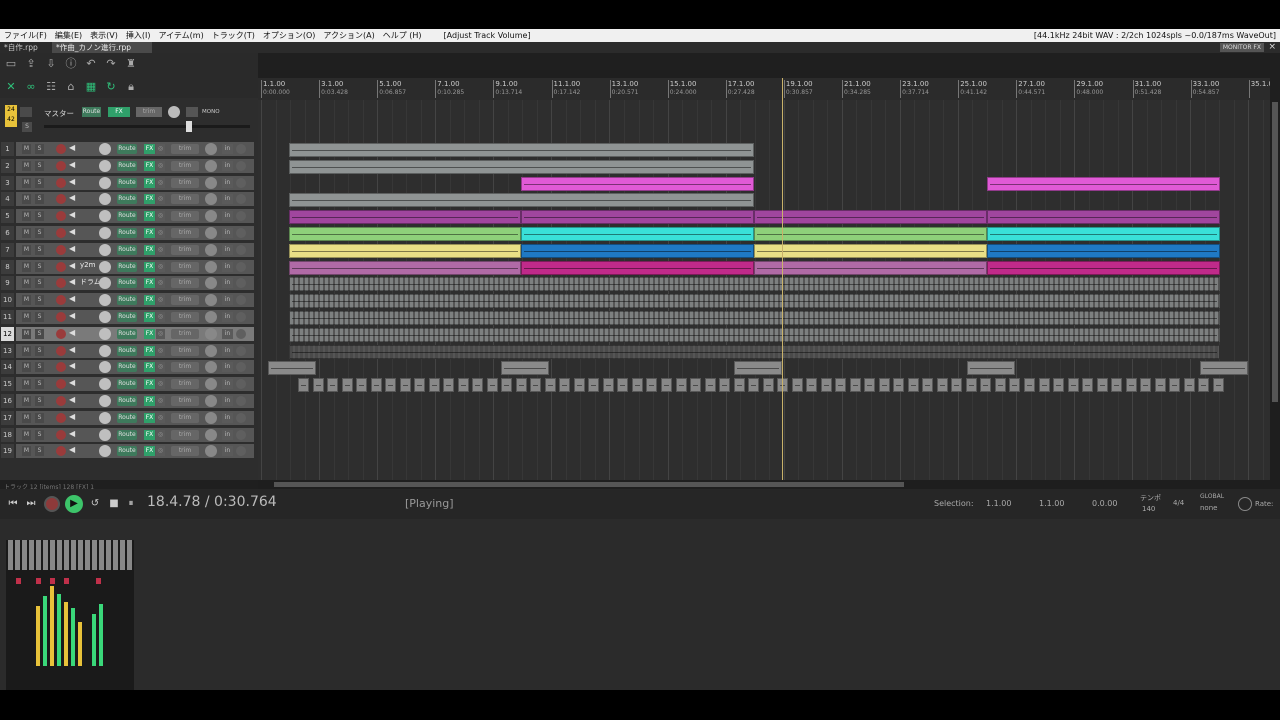  I want to click on drum-item, so click(754, 318).